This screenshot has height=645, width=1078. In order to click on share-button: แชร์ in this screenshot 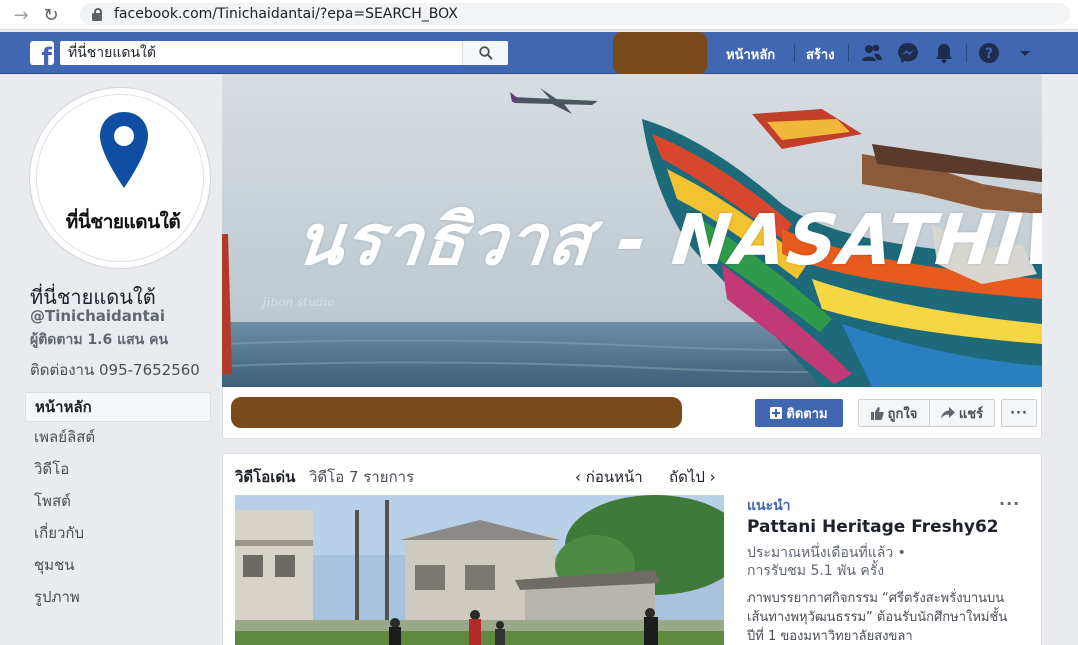, I will do `click(962, 413)`.